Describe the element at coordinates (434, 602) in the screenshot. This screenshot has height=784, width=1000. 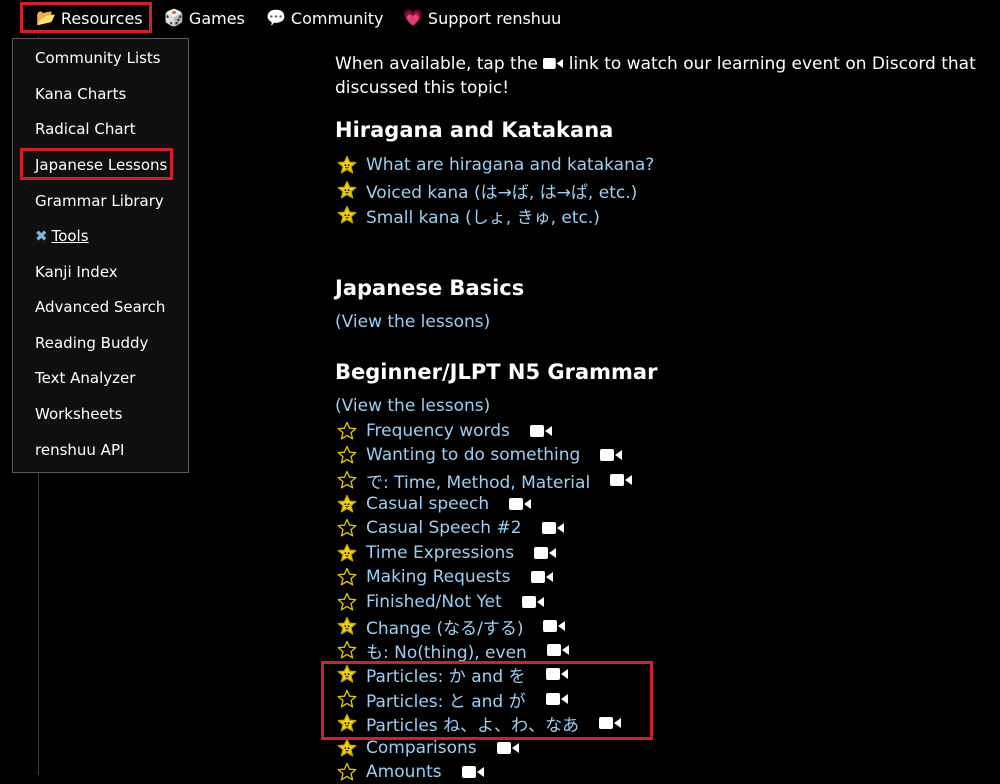
I see `lesson-link: Finished/Not Yet` at that location.